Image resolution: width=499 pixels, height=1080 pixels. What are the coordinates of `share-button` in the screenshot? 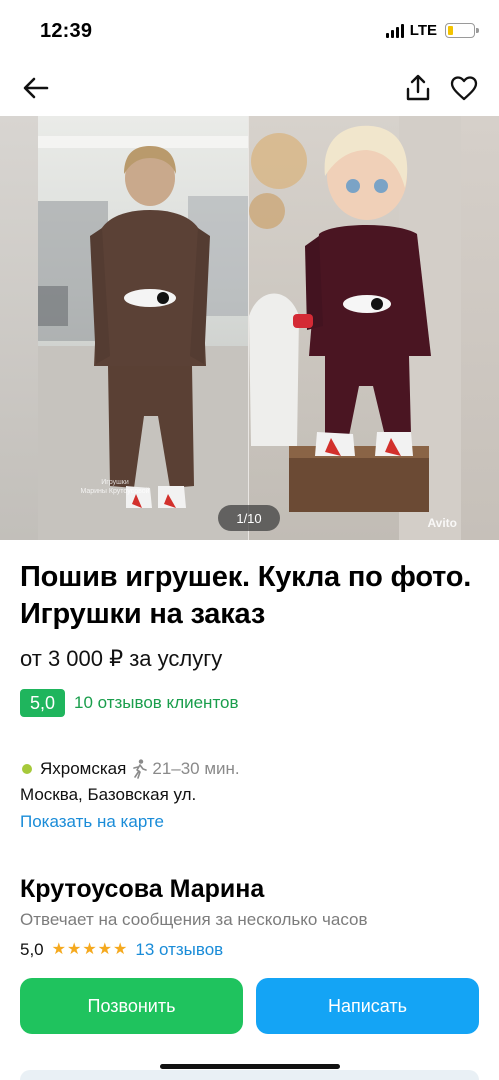 It's located at (418, 88).